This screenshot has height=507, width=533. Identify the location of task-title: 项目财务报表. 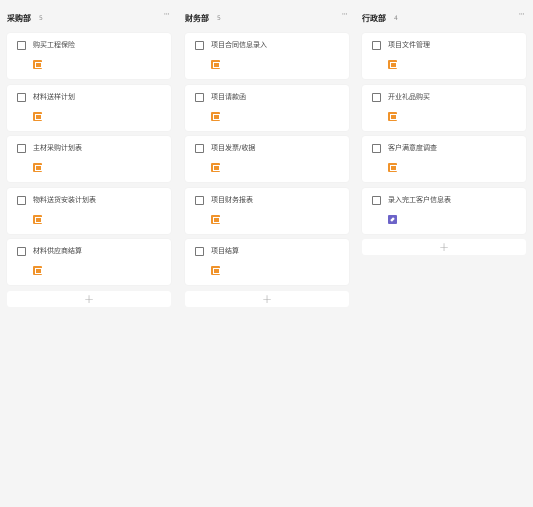
(232, 199).